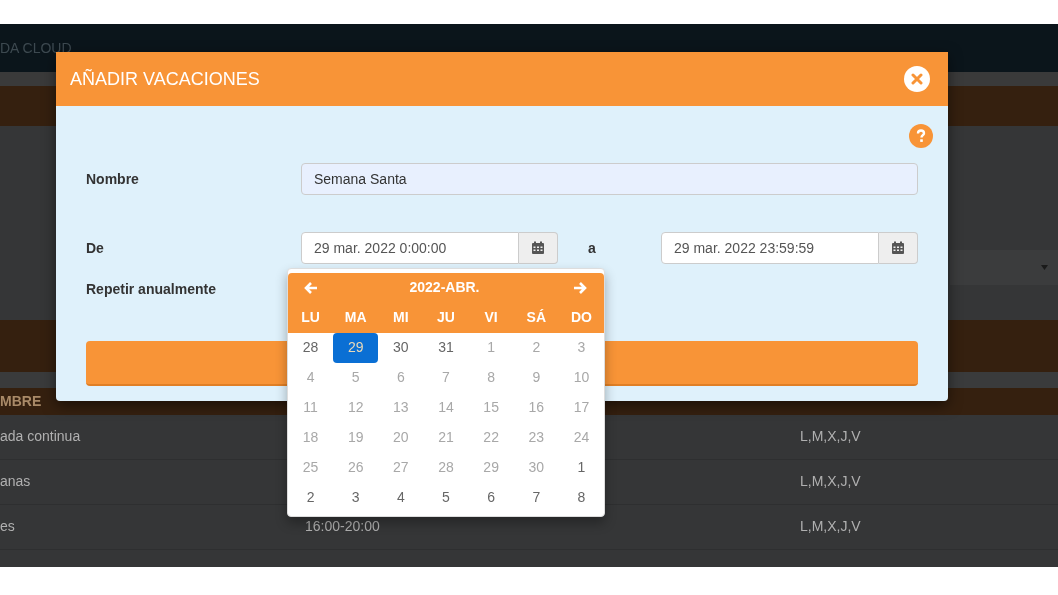 The width and height of the screenshot is (1058, 595). Describe the element at coordinates (410, 248) in the screenshot. I see `date-field: 29 mar. 2022 0:00:00` at that location.